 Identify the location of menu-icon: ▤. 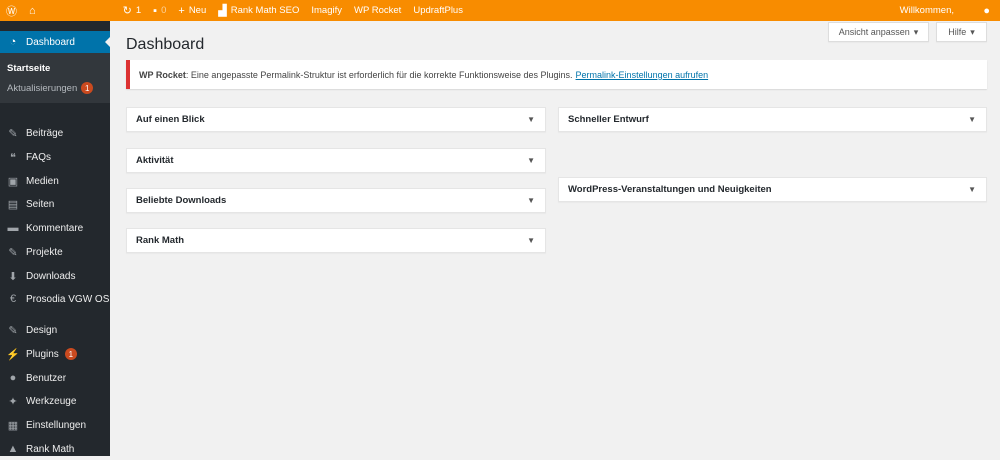
(13, 204).